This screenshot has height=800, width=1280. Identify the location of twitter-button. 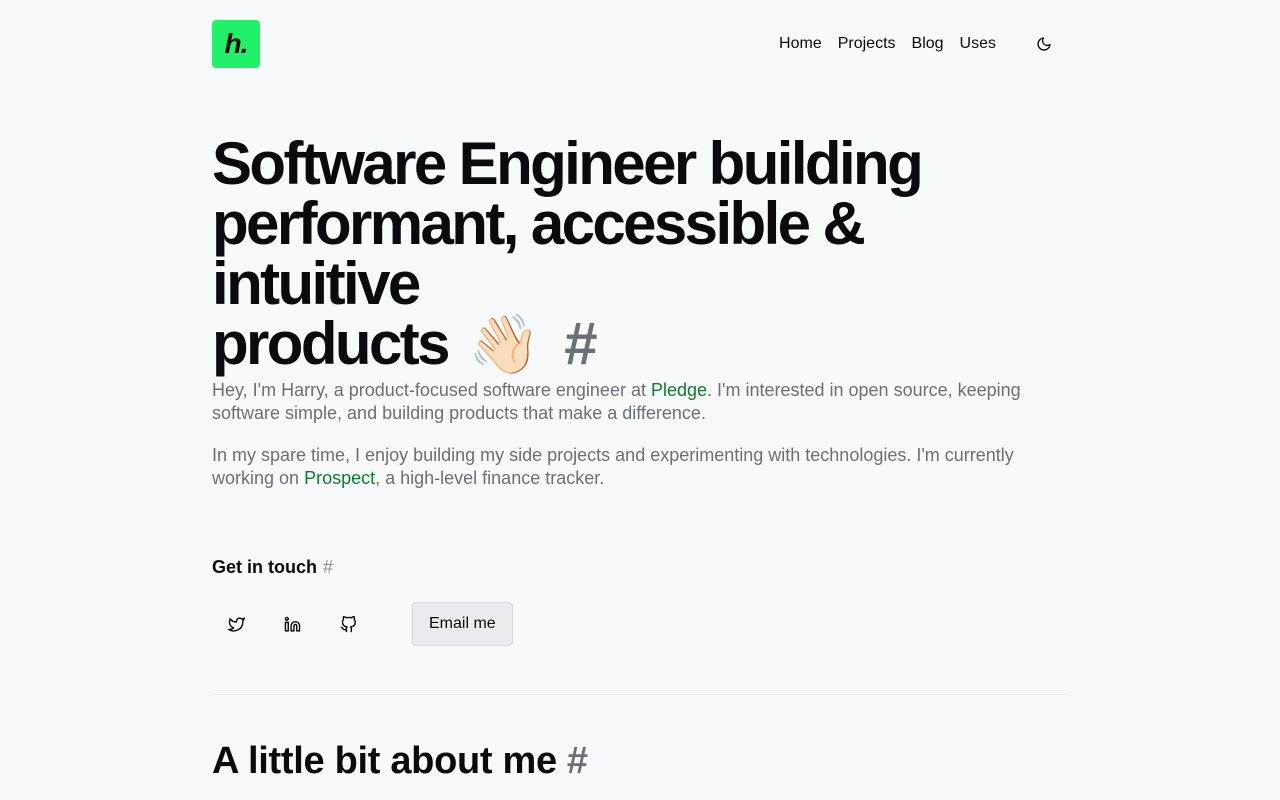
(236, 624).